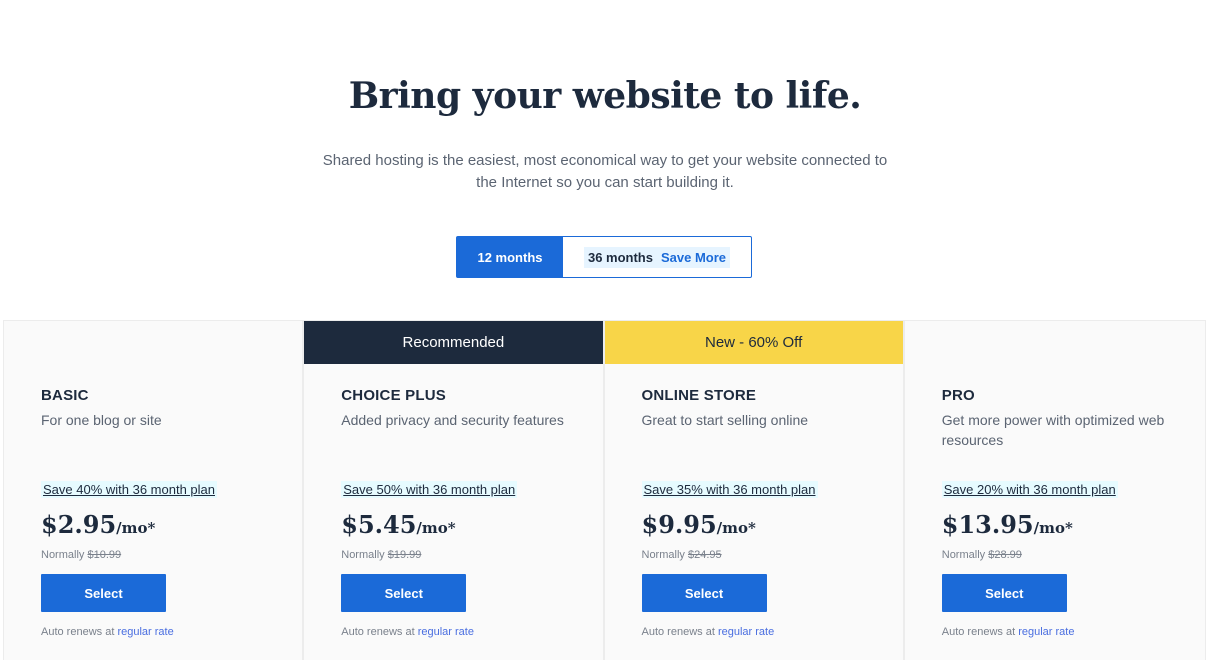 The image size is (1210, 660). I want to click on plan-price: $2.95/mo*, so click(98, 524).